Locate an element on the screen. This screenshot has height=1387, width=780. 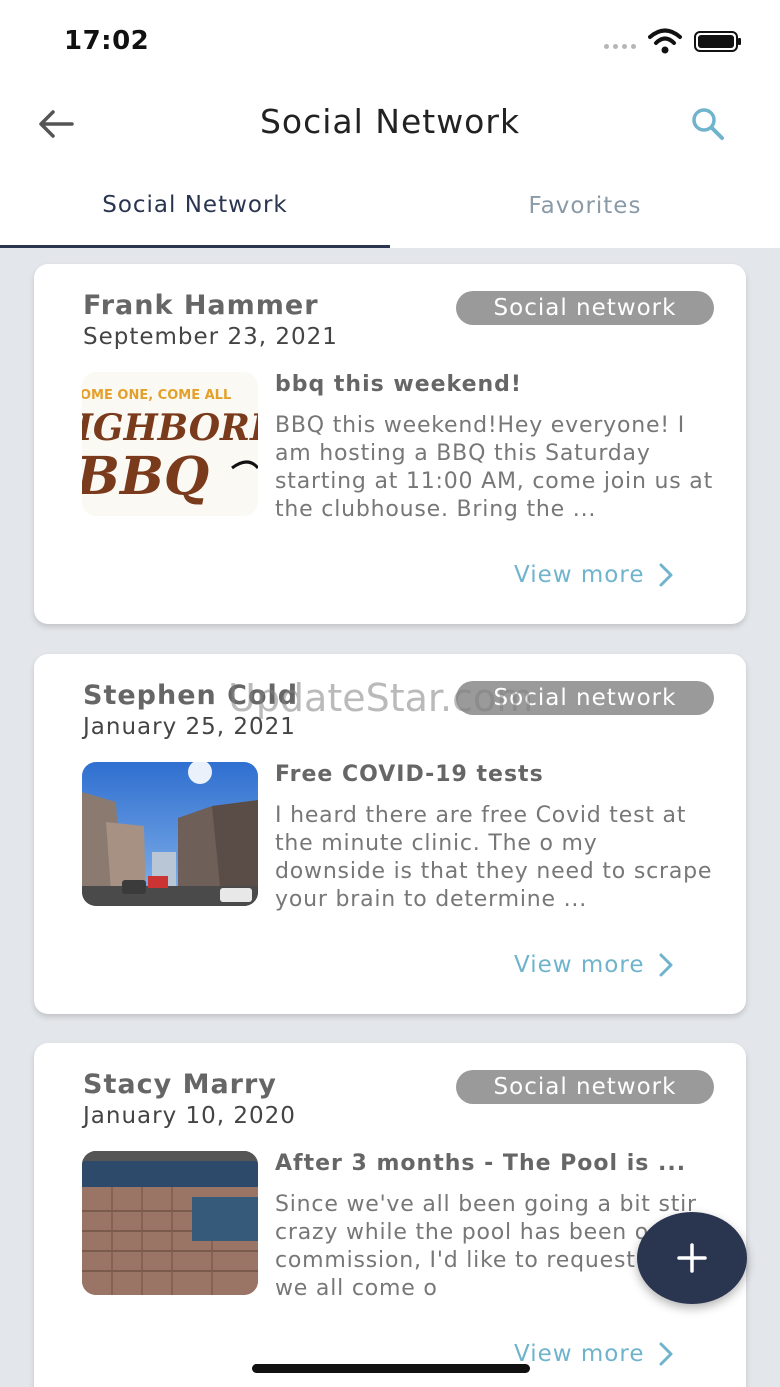
post-author: Stacy Marry is located at coordinates (180, 1084).